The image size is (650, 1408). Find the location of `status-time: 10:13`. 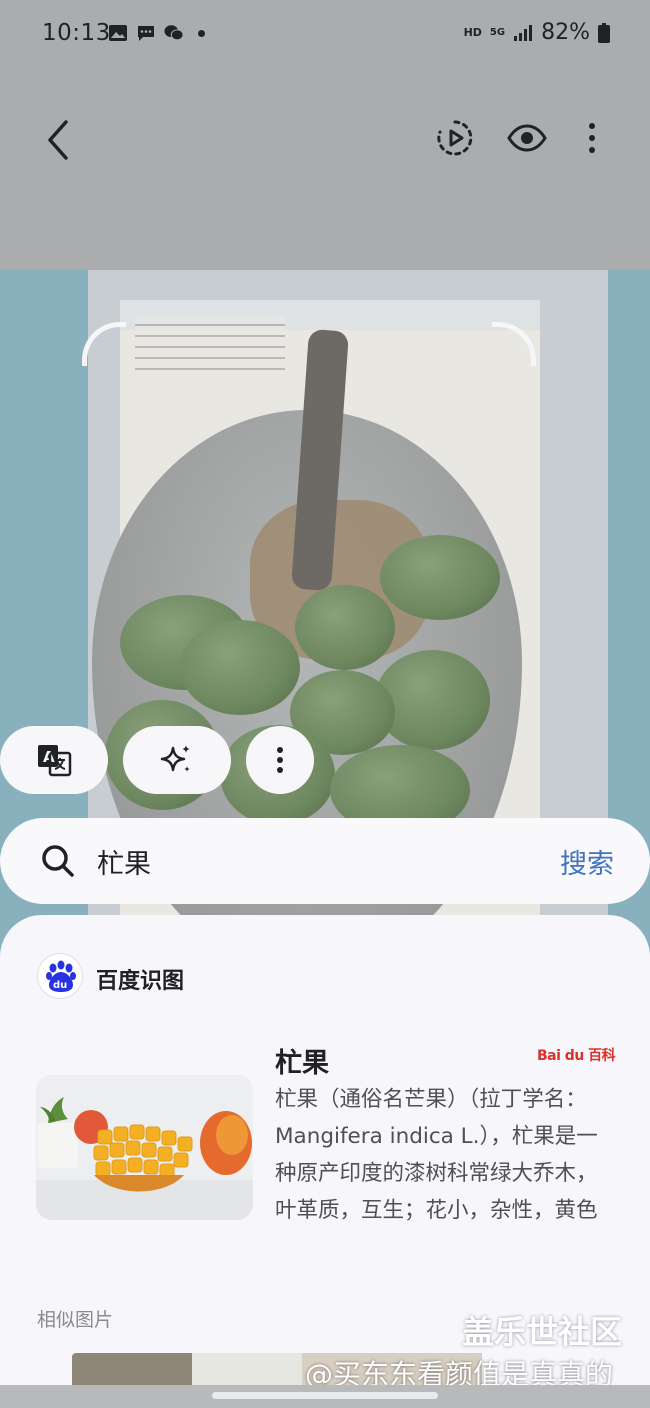

status-time: 10:13 is located at coordinates (76, 33).